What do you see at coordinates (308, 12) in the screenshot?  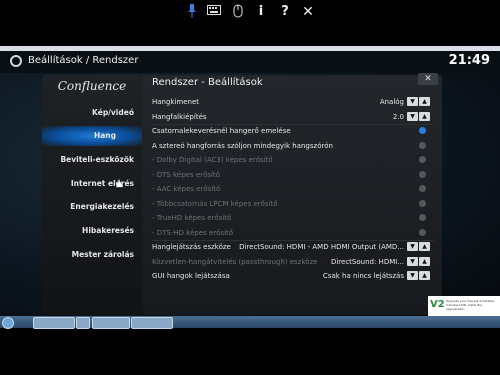 I see `close-icon: ✕` at bounding box center [308, 12].